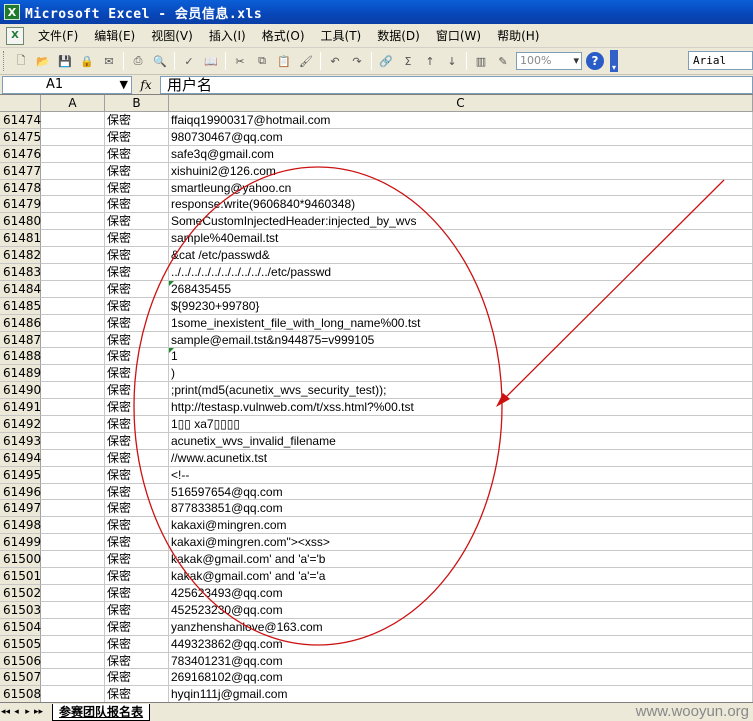 The width and height of the screenshot is (753, 721). I want to click on row-number: 61500, so click(20, 560).